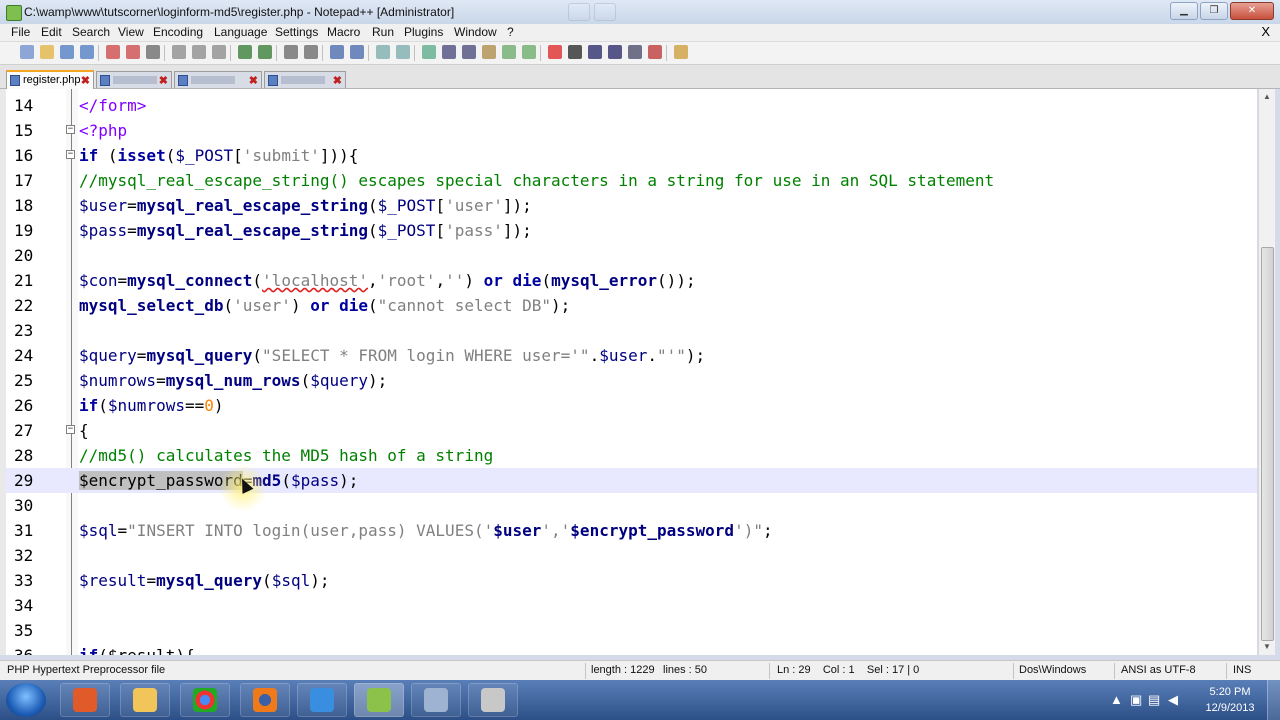 This screenshot has width=1280, height=720. What do you see at coordinates (357, 52) in the screenshot?
I see `zoom-out-icon` at bounding box center [357, 52].